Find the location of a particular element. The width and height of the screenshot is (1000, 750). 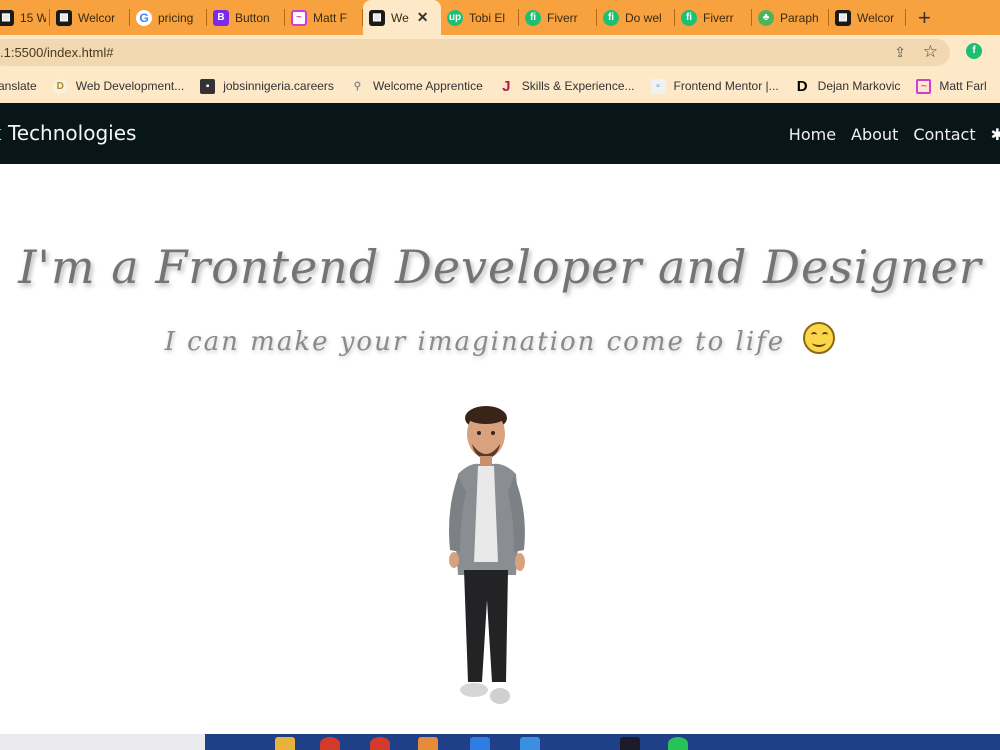

file-explorer-icon is located at coordinates (285, 743).